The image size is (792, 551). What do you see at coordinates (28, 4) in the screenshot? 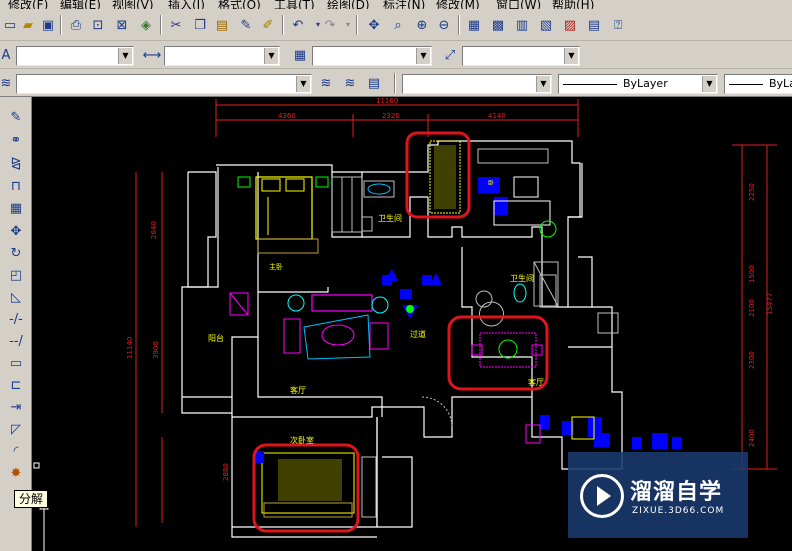
I see `menu-modify-file: 修改(F)` at bounding box center [28, 4].